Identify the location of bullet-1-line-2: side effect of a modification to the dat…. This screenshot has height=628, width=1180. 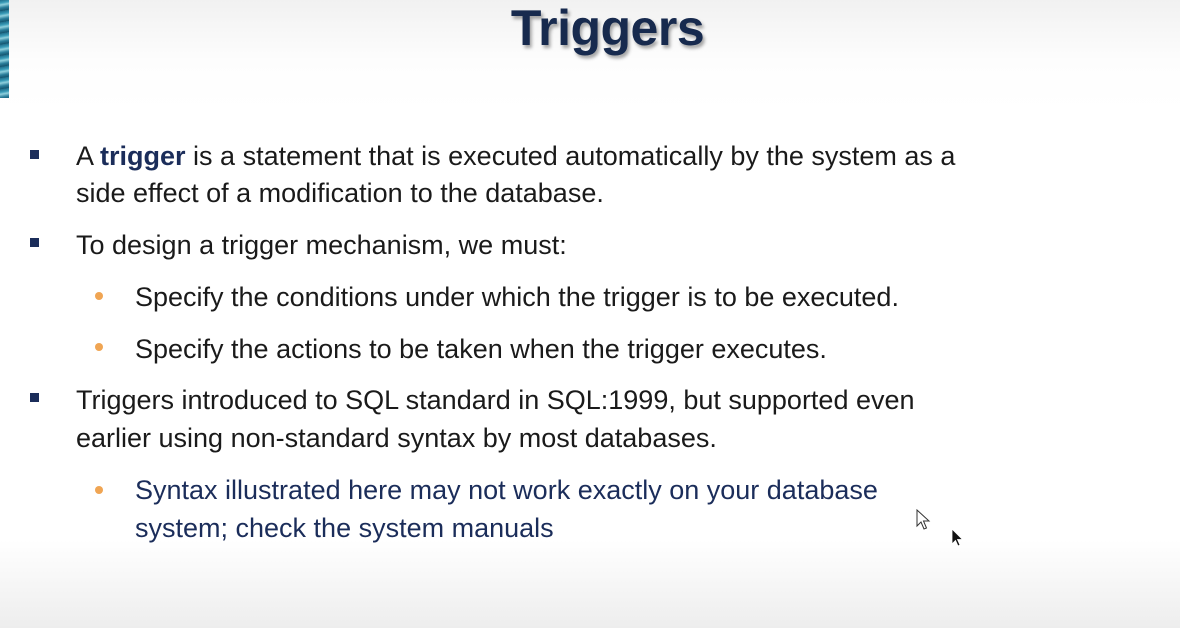
(340, 193).